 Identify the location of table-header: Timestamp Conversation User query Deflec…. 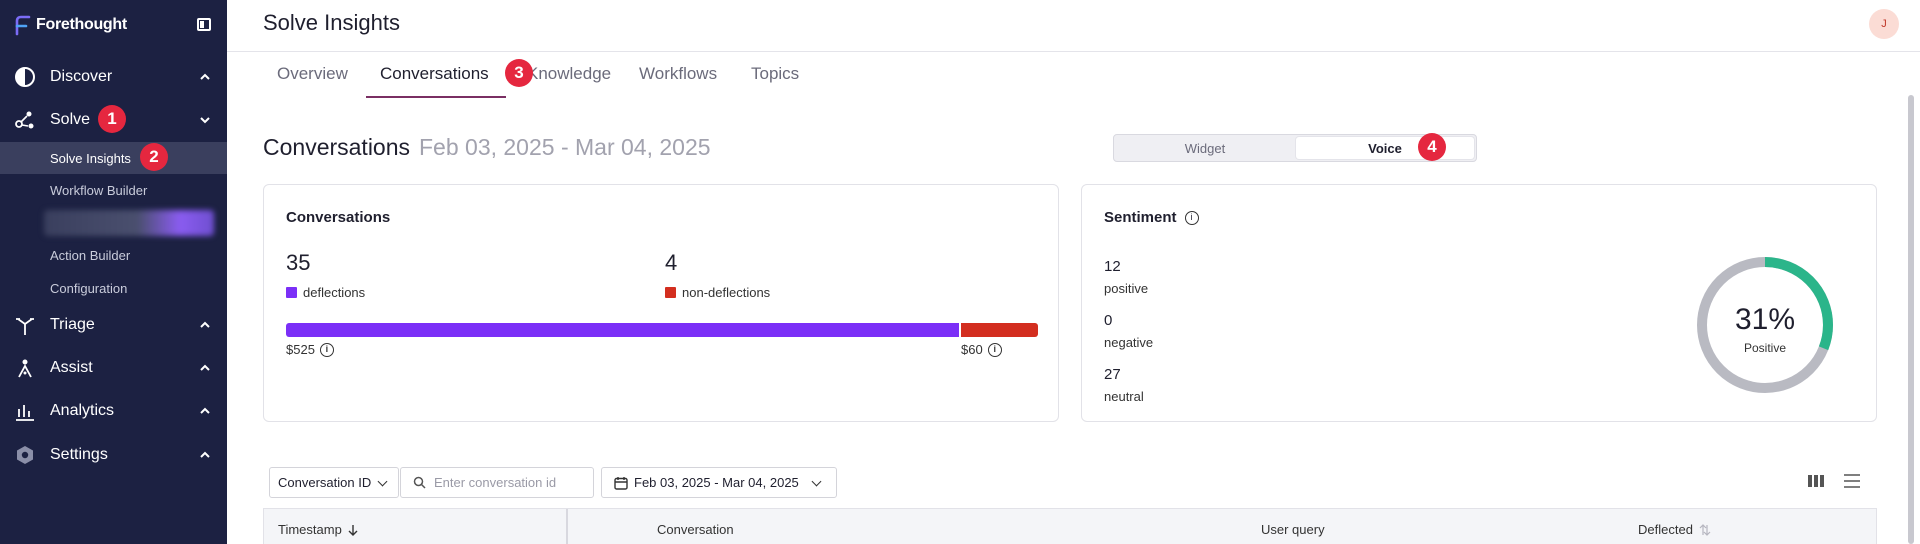
(1070, 526).